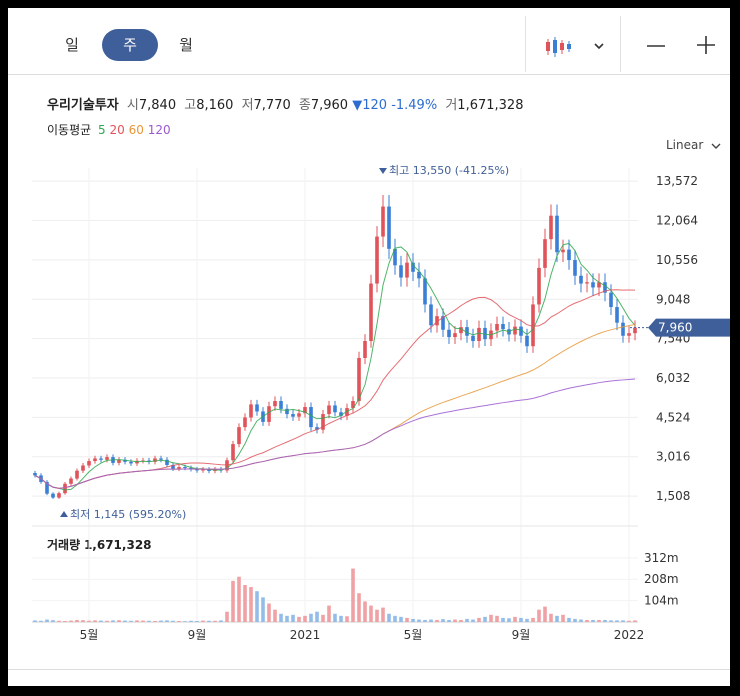 The width and height of the screenshot is (740, 696). What do you see at coordinates (449, 170) in the screenshot?
I see `max-annotation: 최고 13,550 (-41.25%)` at bounding box center [449, 170].